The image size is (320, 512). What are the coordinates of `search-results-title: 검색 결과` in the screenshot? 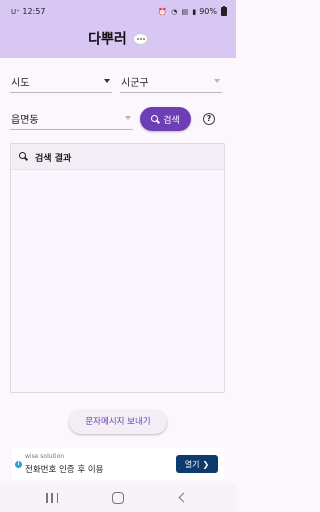 It's located at (53, 159).